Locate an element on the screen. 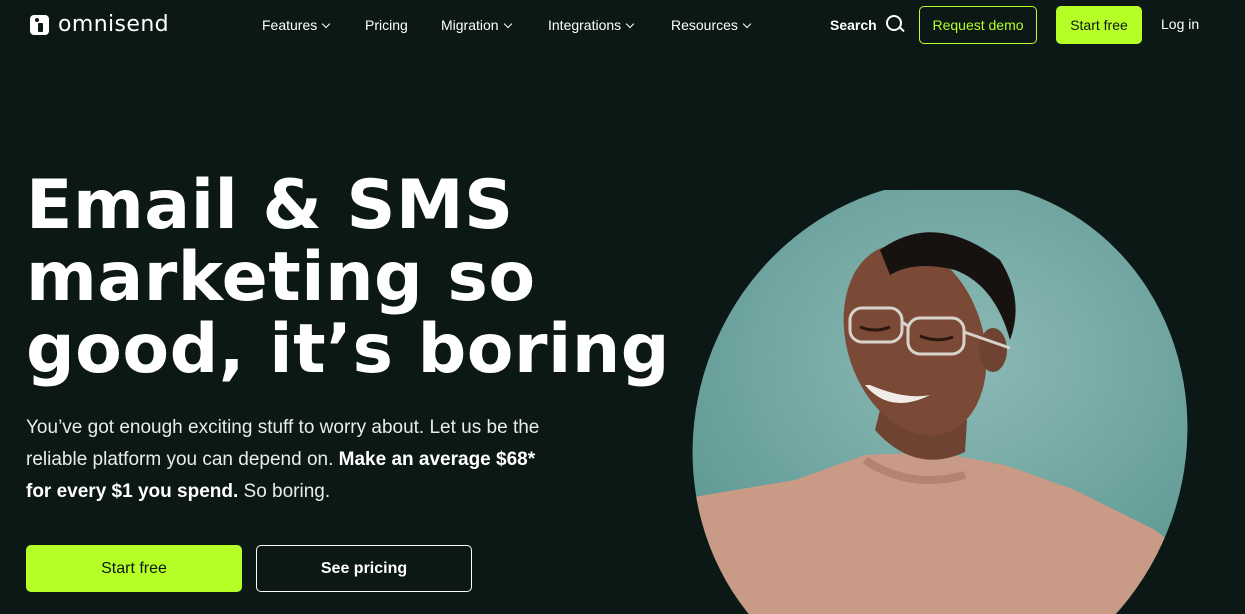  nav-resources-label: Resources is located at coordinates (704, 25).